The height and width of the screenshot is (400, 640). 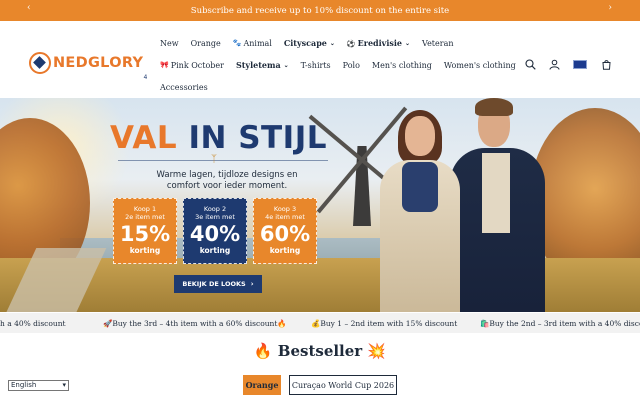 What do you see at coordinates (285, 217) in the screenshot?
I see `offer-top: 4e item met` at bounding box center [285, 217].